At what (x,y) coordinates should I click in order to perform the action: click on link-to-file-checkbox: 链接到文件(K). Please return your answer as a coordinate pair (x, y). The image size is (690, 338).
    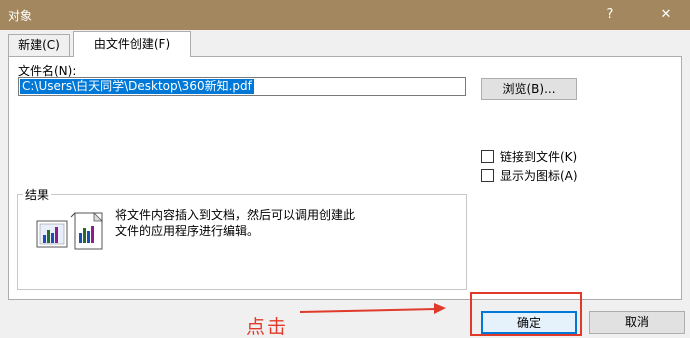
    Looking at the image, I should click on (529, 156).